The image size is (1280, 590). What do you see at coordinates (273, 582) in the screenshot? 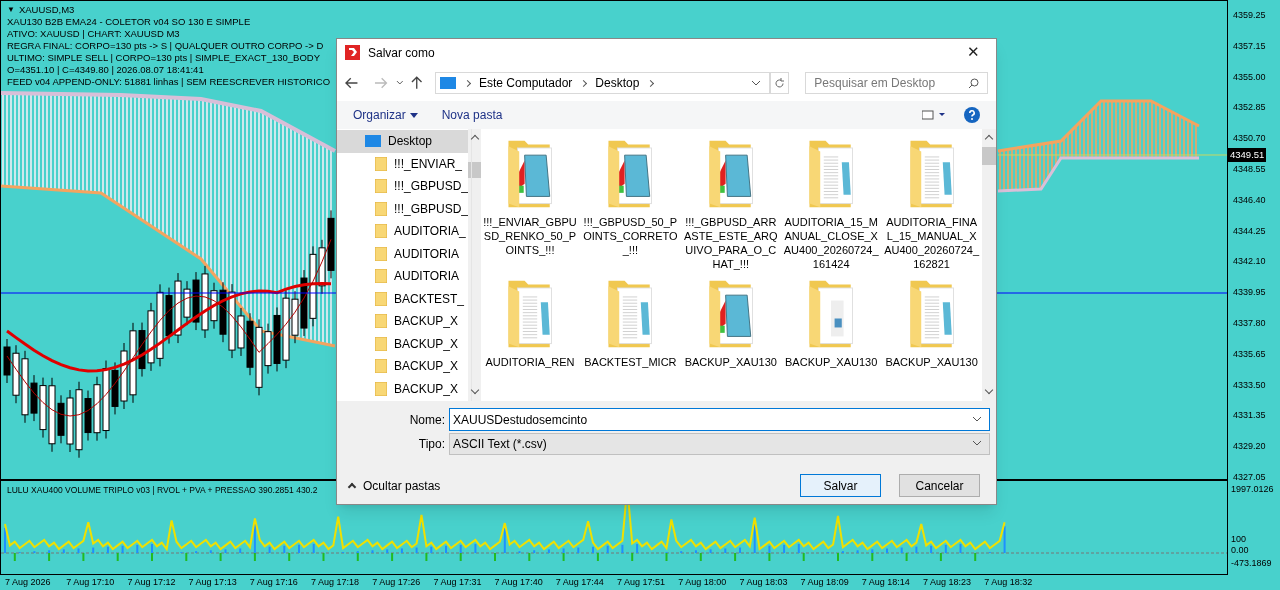
I see `time-axis-label: 7 Aug 17:16` at bounding box center [273, 582].